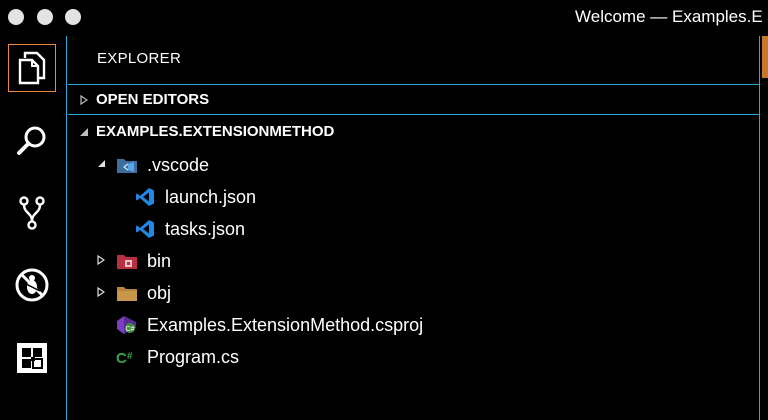 Image resolution: width=768 pixels, height=420 pixels. Describe the element at coordinates (159, 260) in the screenshot. I see `tree-item-label: bin` at that location.